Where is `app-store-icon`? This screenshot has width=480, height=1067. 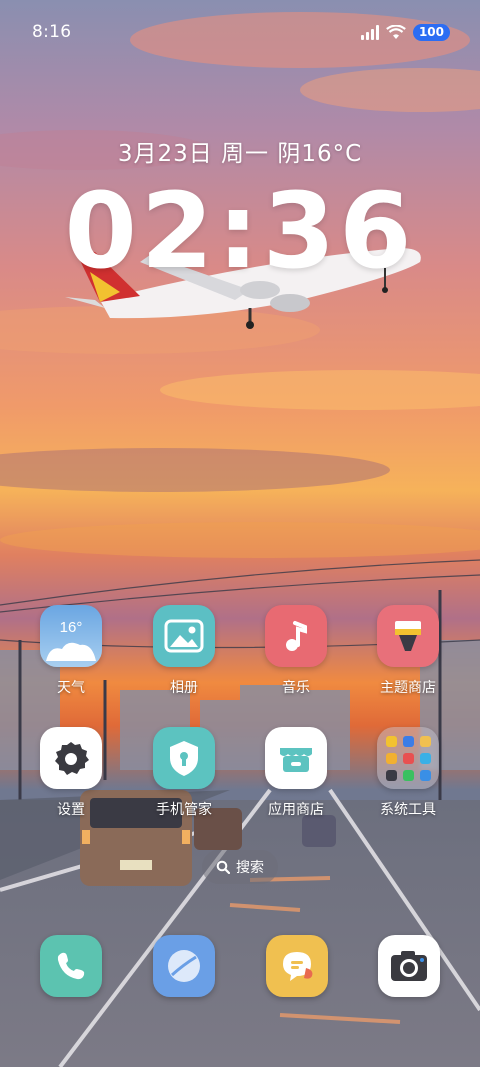
app-store-icon is located at coordinates (296, 758).